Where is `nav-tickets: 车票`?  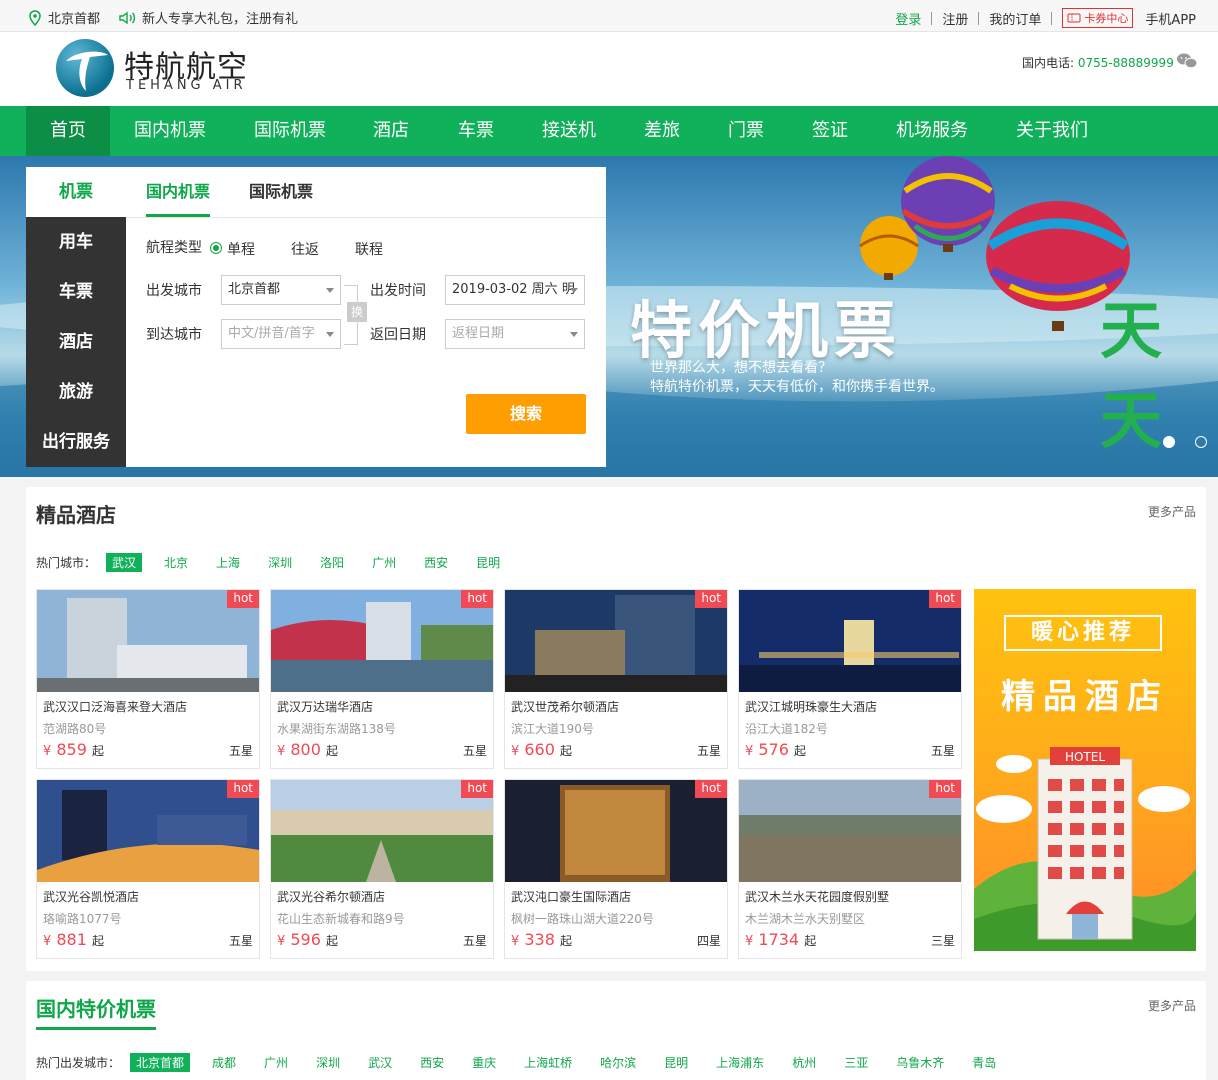 nav-tickets: 车票 is located at coordinates (476, 131).